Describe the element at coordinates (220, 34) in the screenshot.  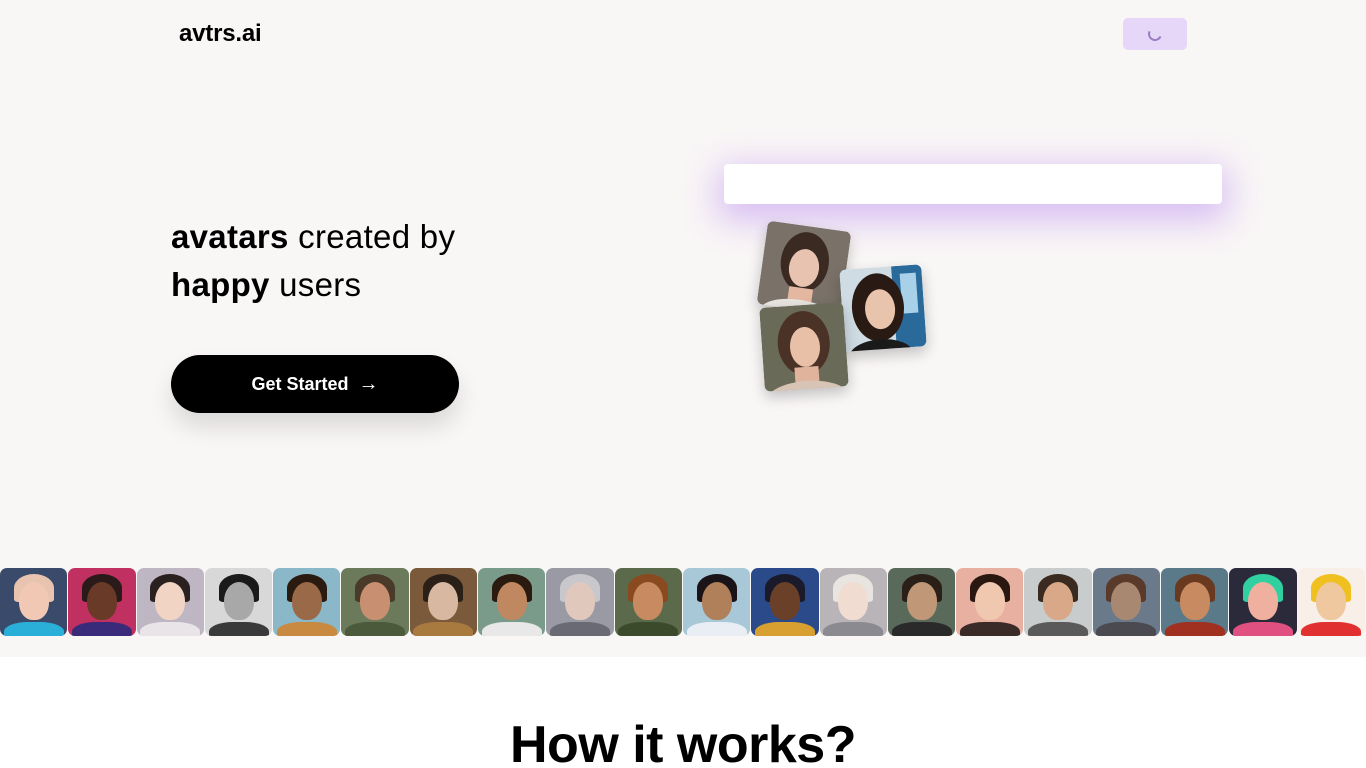
I see `site-logo: avtrs.ai` at that location.